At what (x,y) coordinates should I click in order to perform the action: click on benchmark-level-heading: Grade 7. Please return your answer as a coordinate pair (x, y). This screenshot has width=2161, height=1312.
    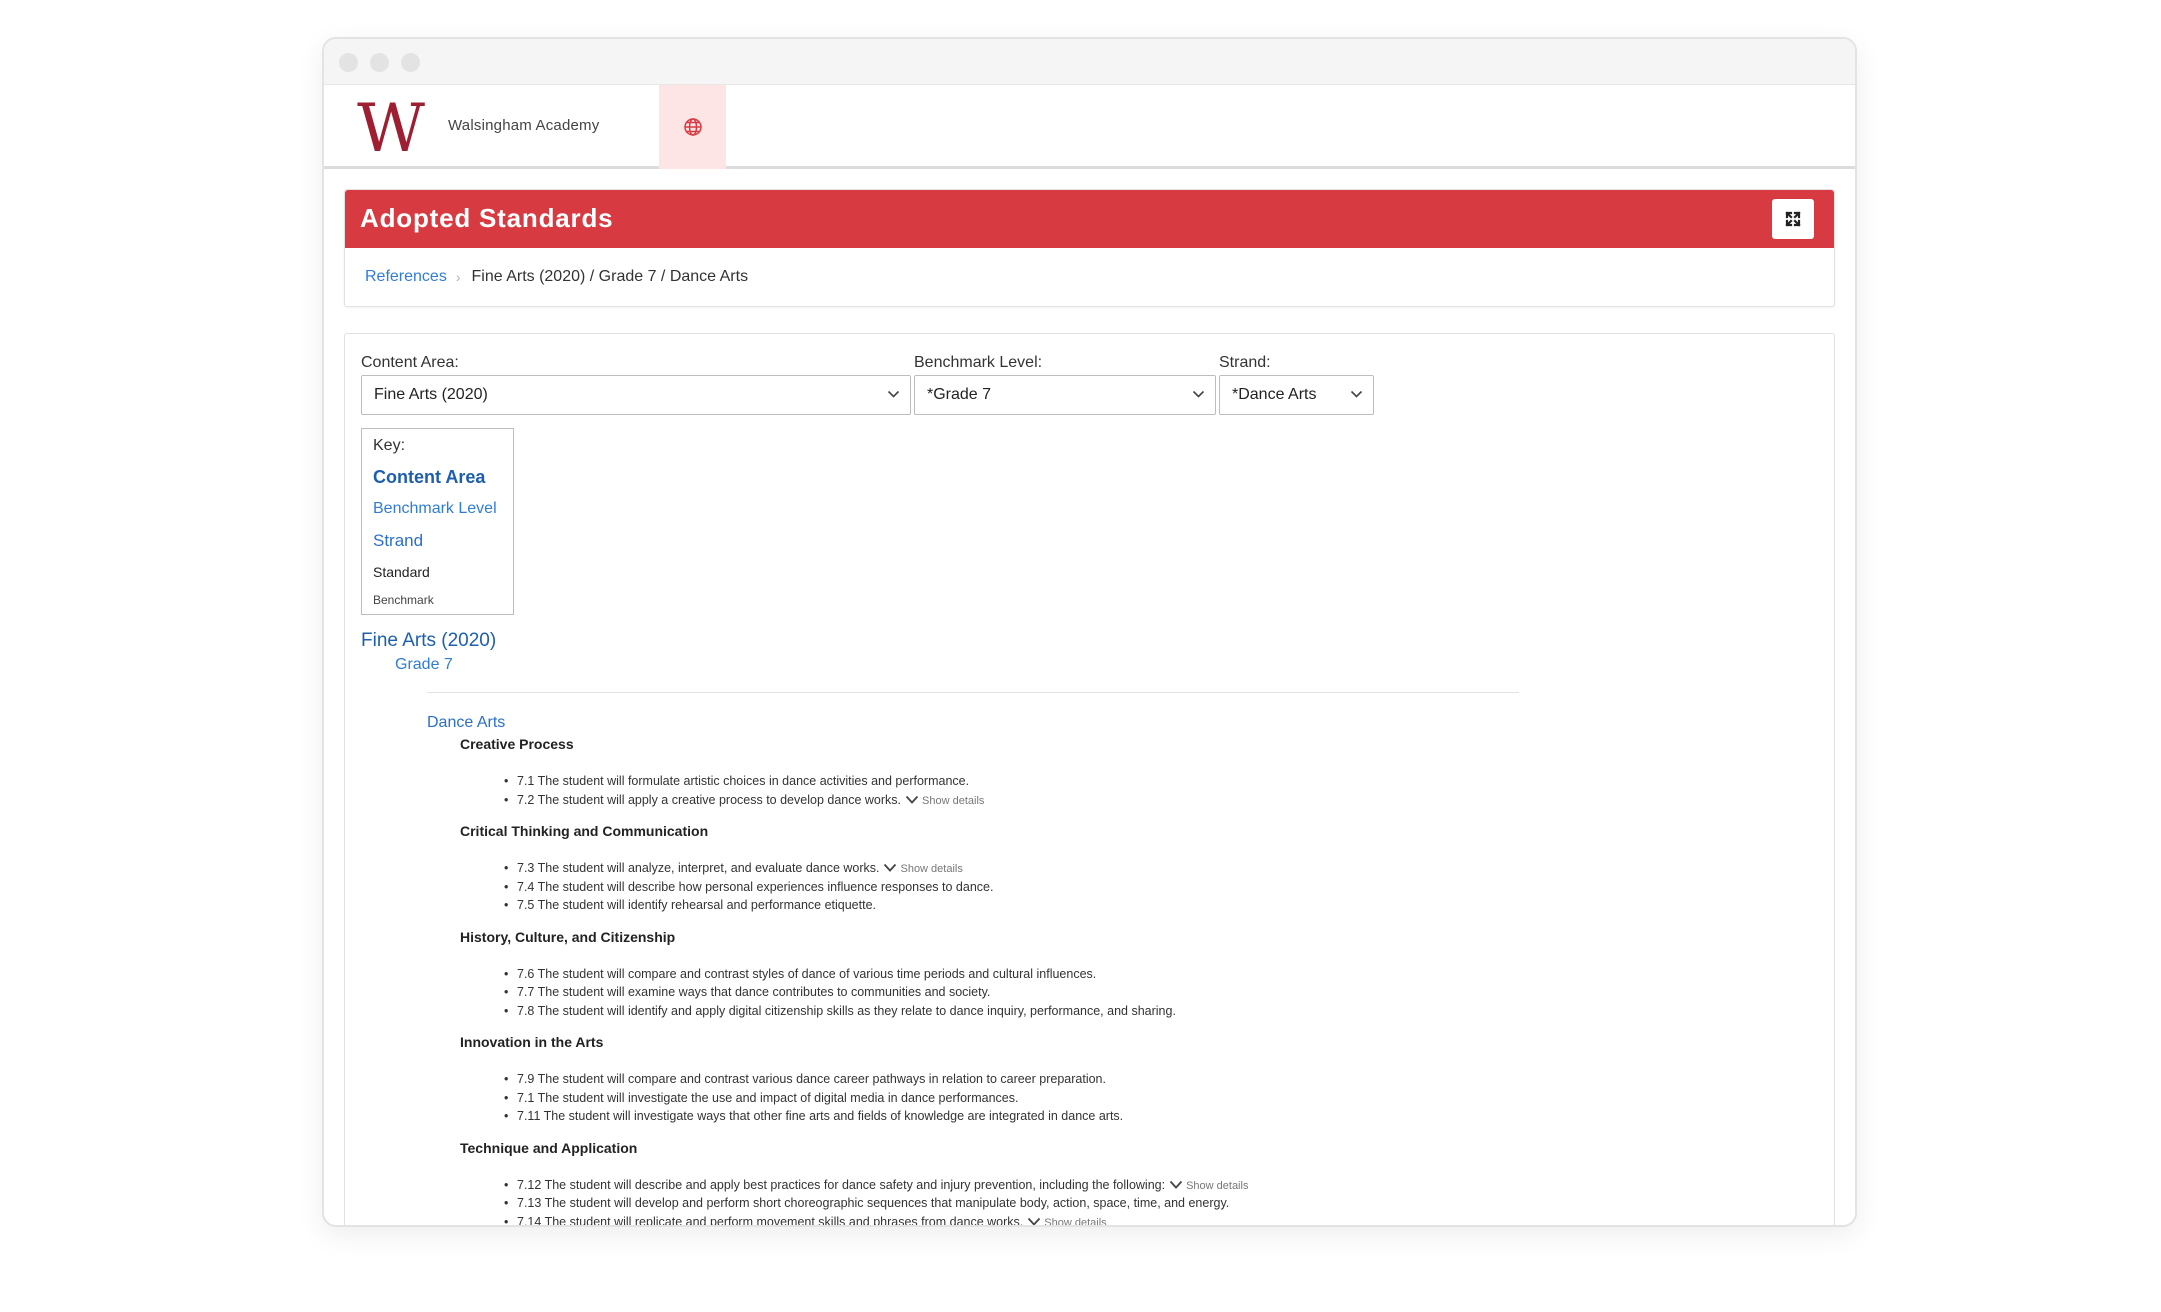
    Looking at the image, I should click on (424, 665).